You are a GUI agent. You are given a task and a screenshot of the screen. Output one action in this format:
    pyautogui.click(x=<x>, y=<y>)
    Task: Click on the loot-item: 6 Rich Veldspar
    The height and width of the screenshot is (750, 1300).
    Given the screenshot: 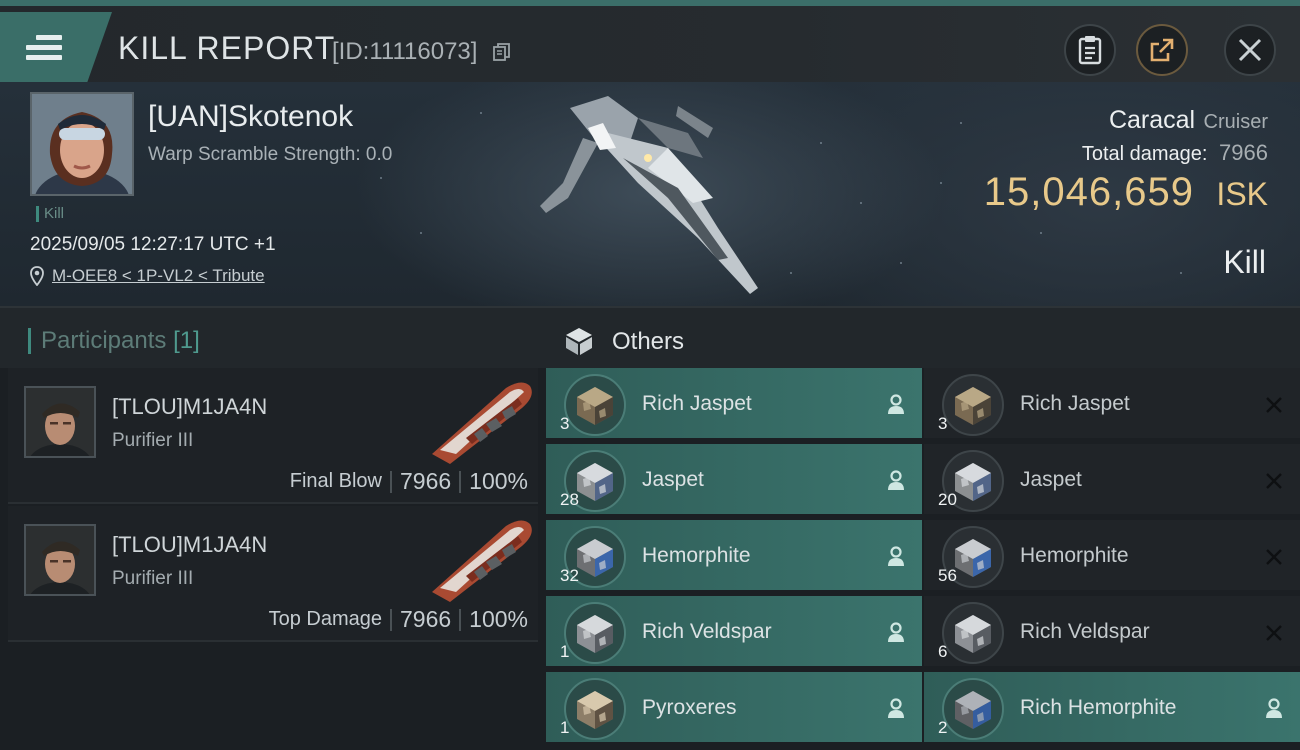 What is the action you would take?
    pyautogui.click(x=1112, y=632)
    